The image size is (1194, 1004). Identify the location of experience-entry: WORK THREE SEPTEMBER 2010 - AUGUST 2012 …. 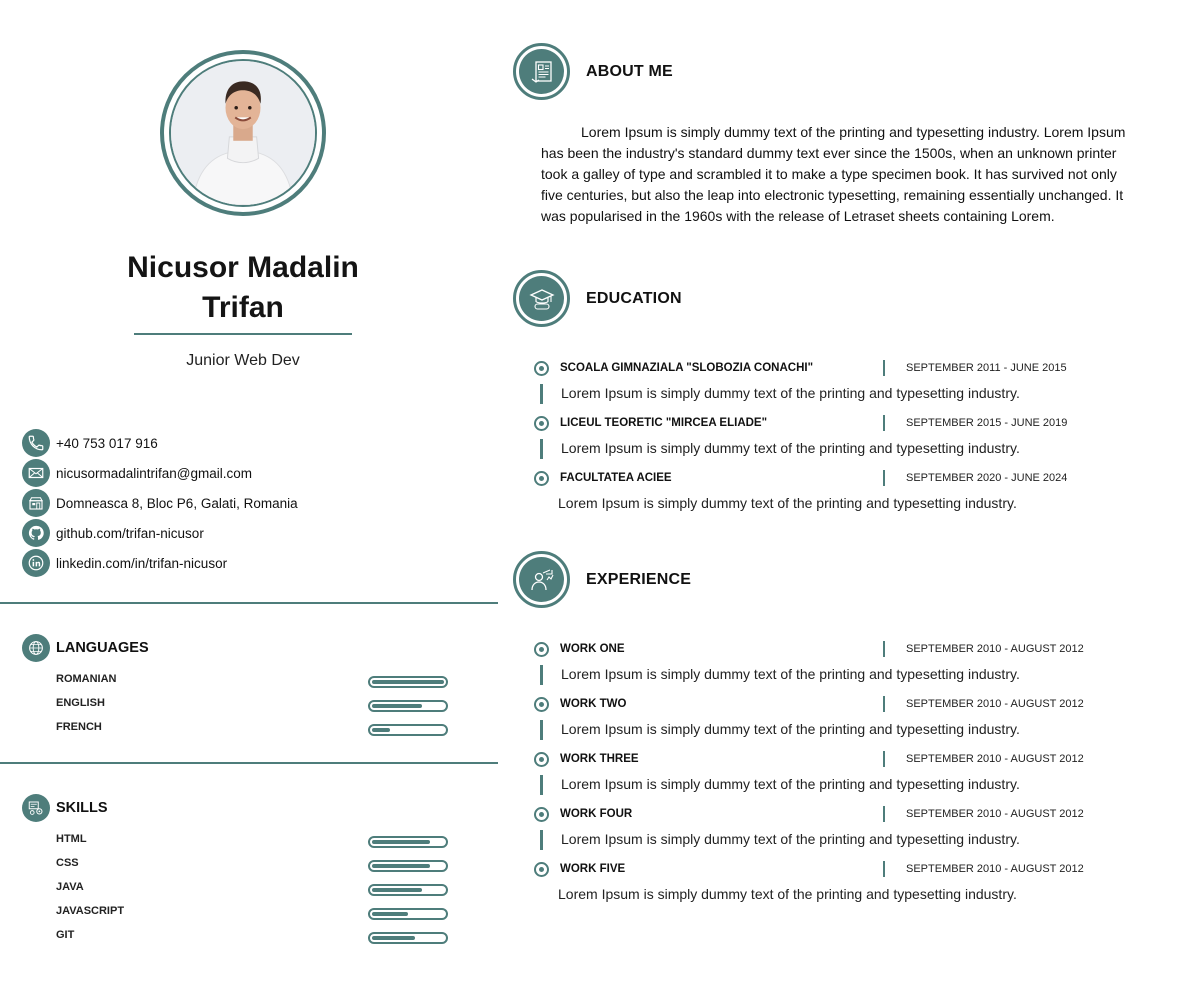
(813, 778).